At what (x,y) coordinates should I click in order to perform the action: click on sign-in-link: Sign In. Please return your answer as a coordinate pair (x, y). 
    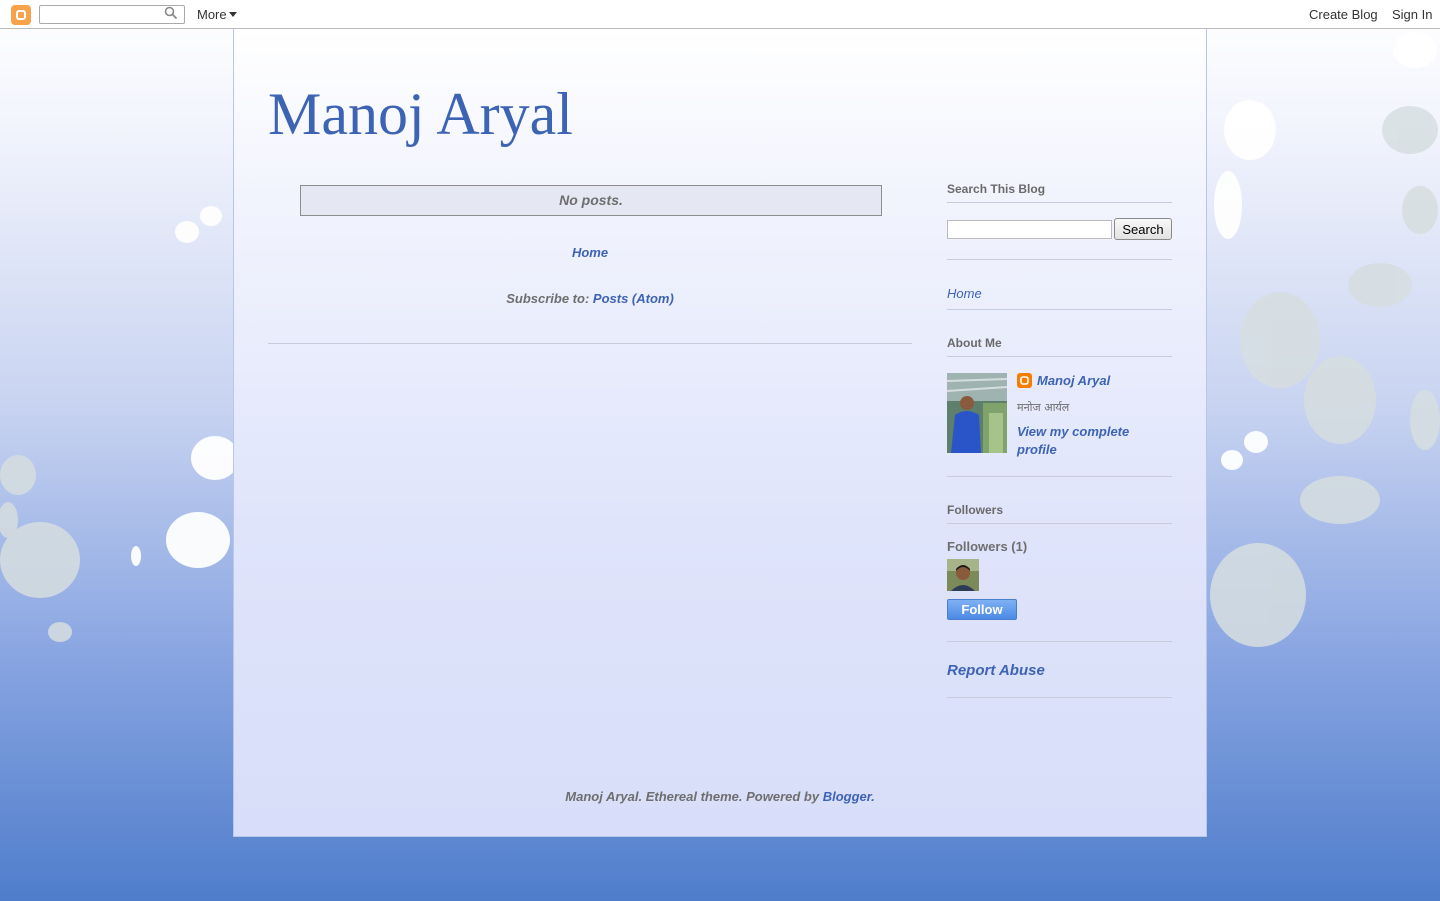
    Looking at the image, I should click on (1412, 14).